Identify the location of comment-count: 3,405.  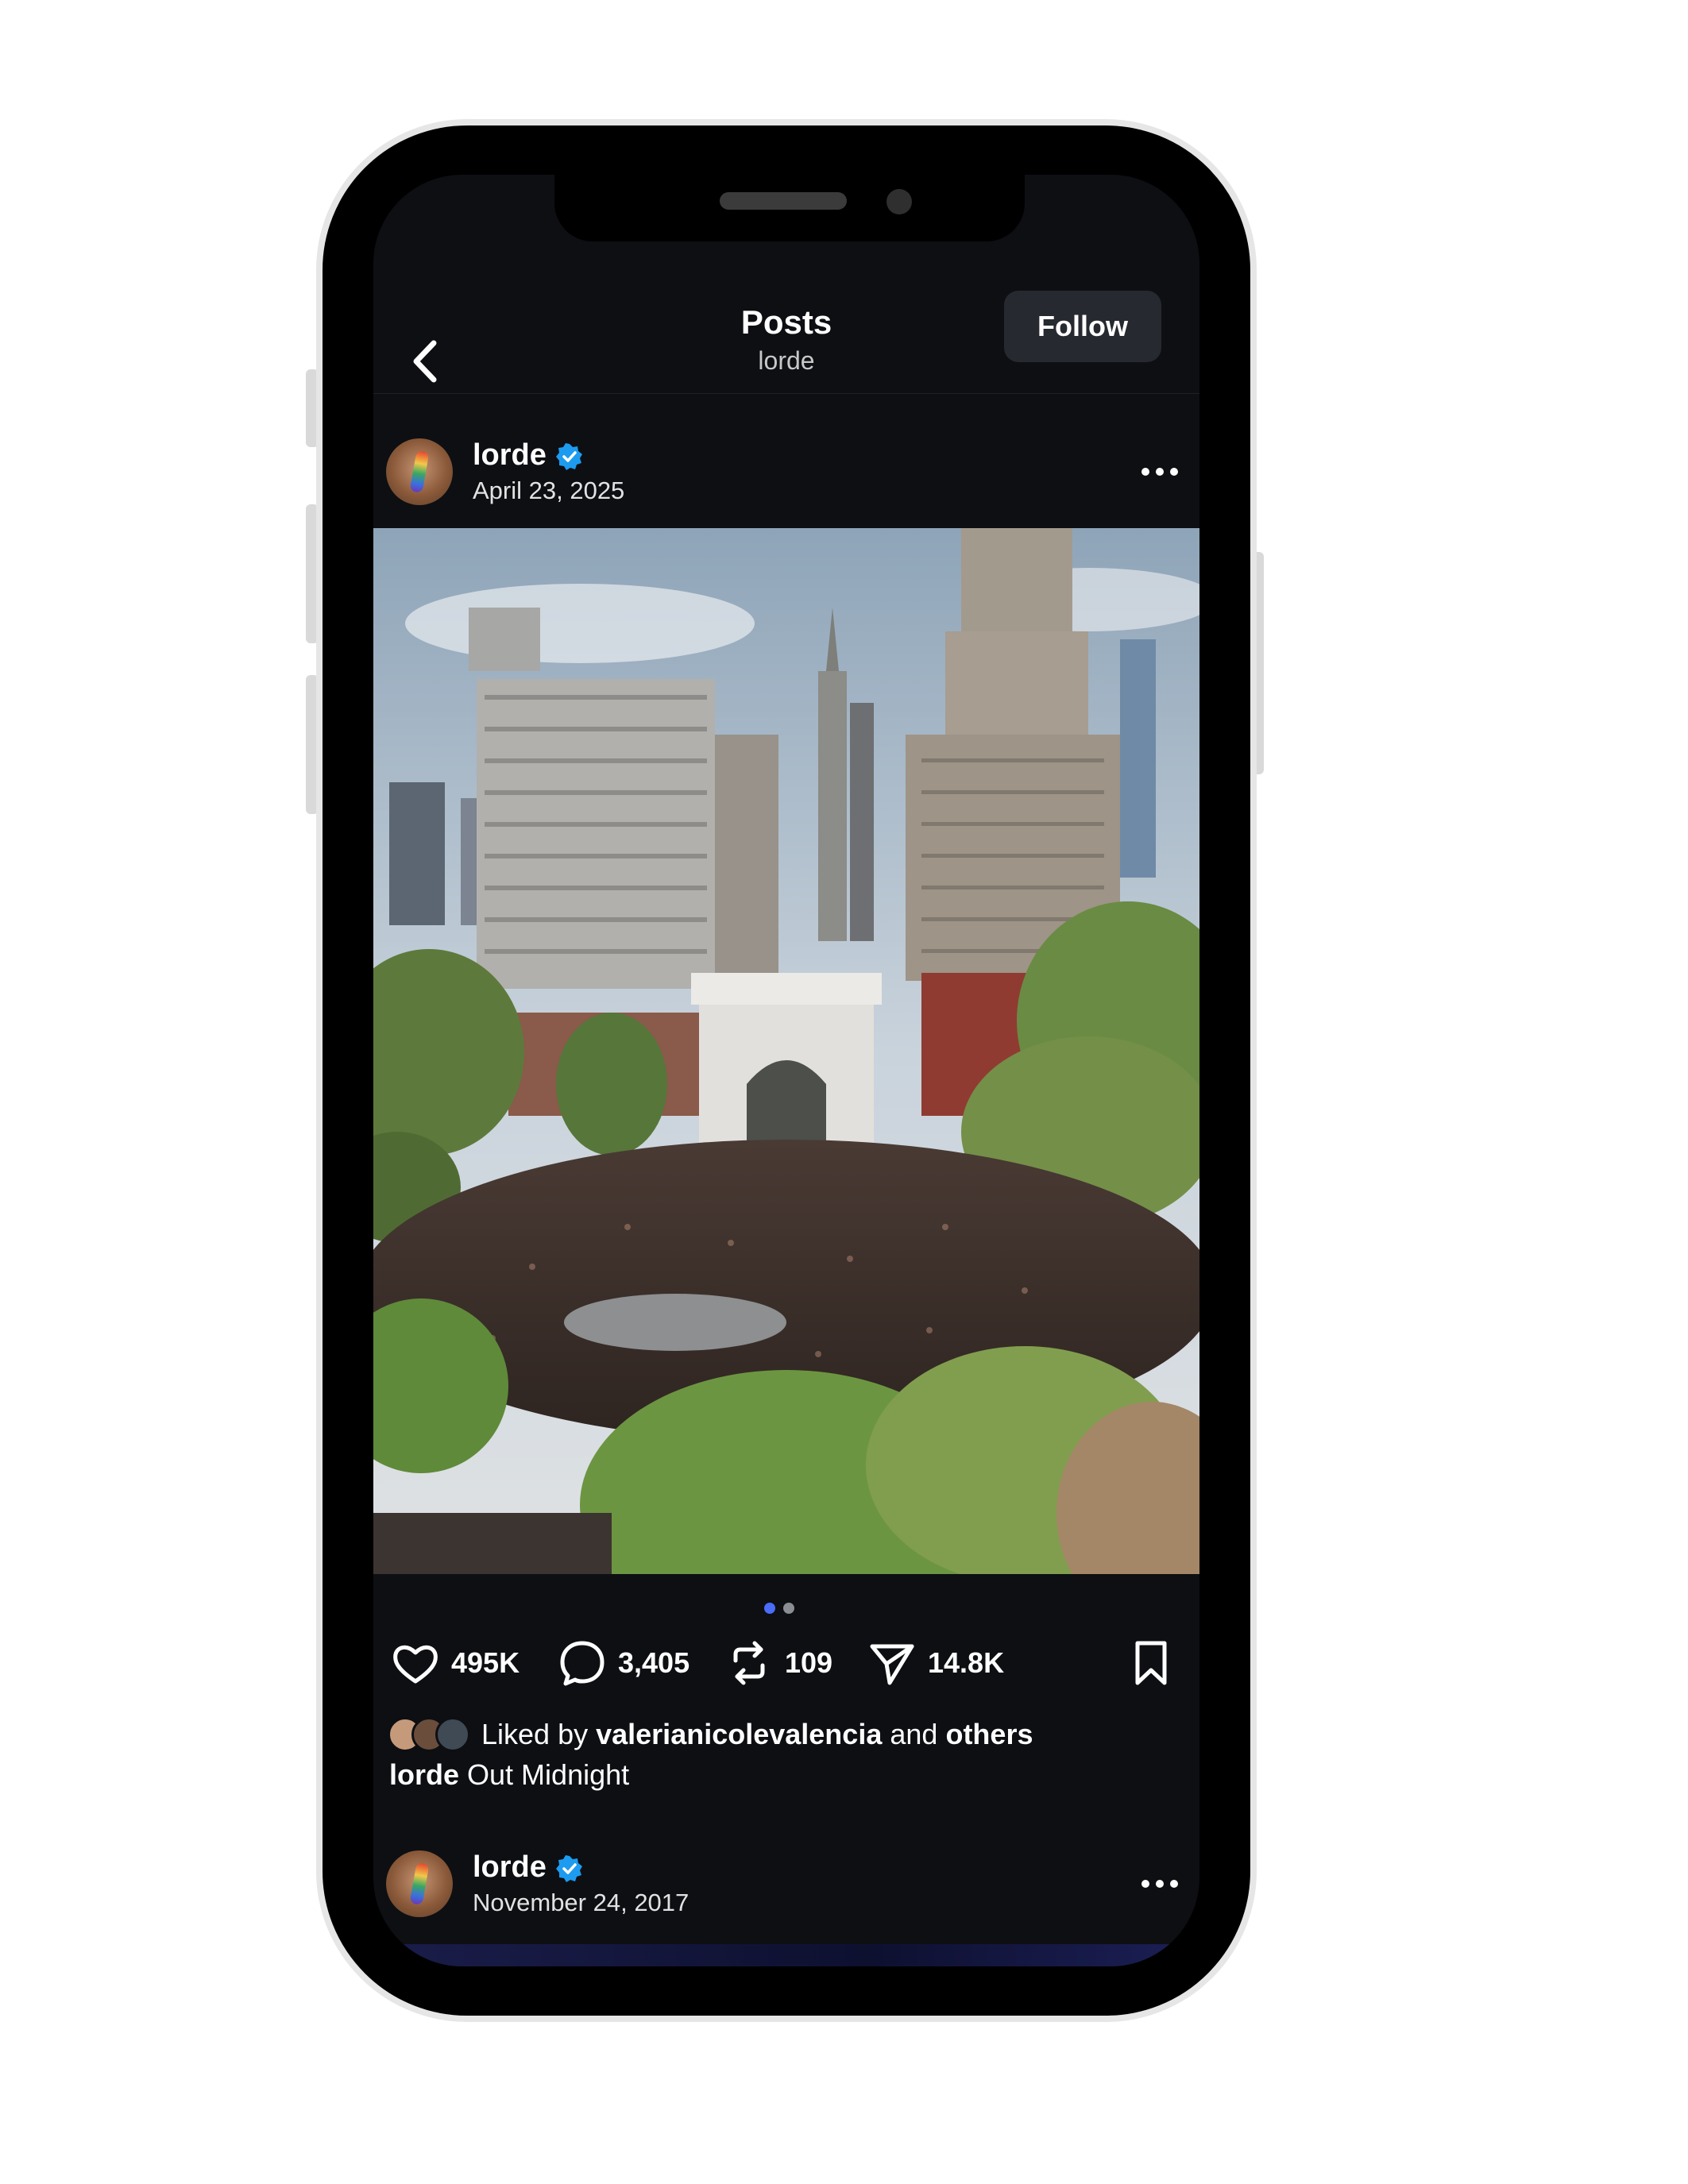
(654, 1662).